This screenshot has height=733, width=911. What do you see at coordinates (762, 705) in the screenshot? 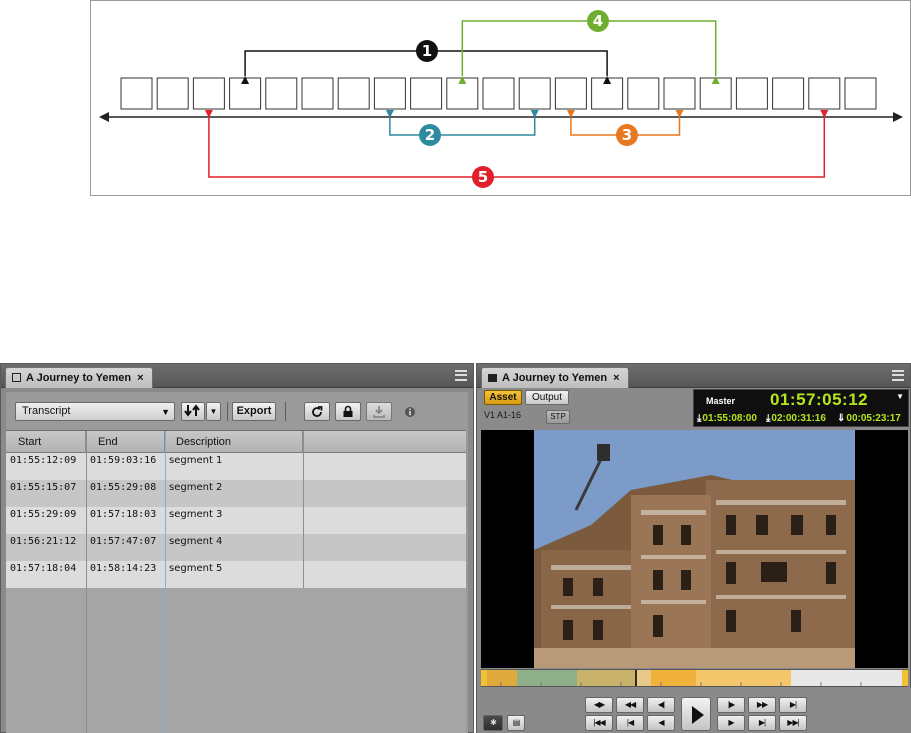
I see `jump-forward-icon: ▶▶` at bounding box center [762, 705].